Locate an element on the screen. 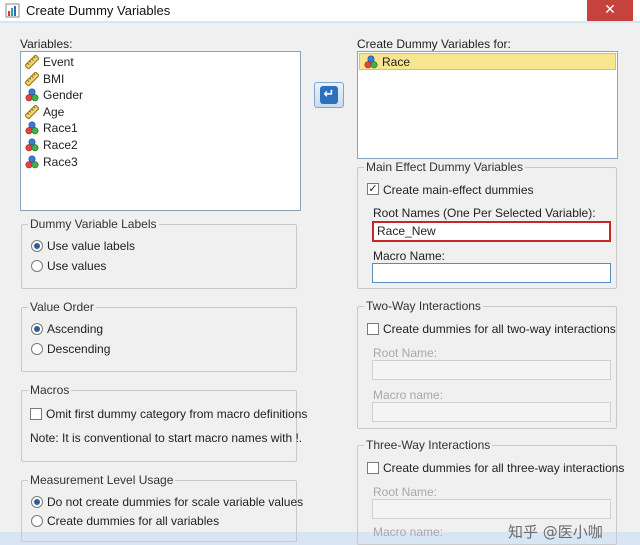 This screenshot has width=640, height=545. main-effect-legend: Main Effect Dummy Variables is located at coordinates (444, 167).